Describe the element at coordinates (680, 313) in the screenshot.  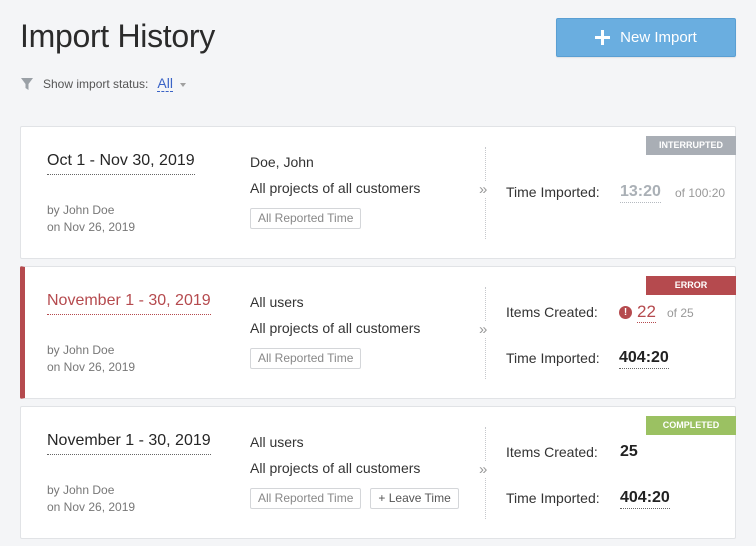
I see `items-total: of 25` at that location.